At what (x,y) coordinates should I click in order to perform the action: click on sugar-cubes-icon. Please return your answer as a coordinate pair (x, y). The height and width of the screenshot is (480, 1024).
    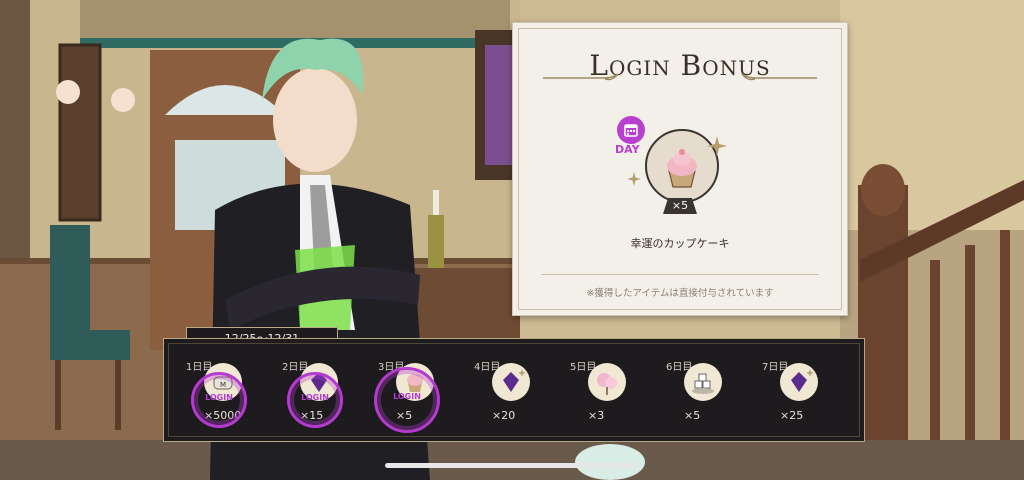
    Looking at the image, I should click on (703, 382).